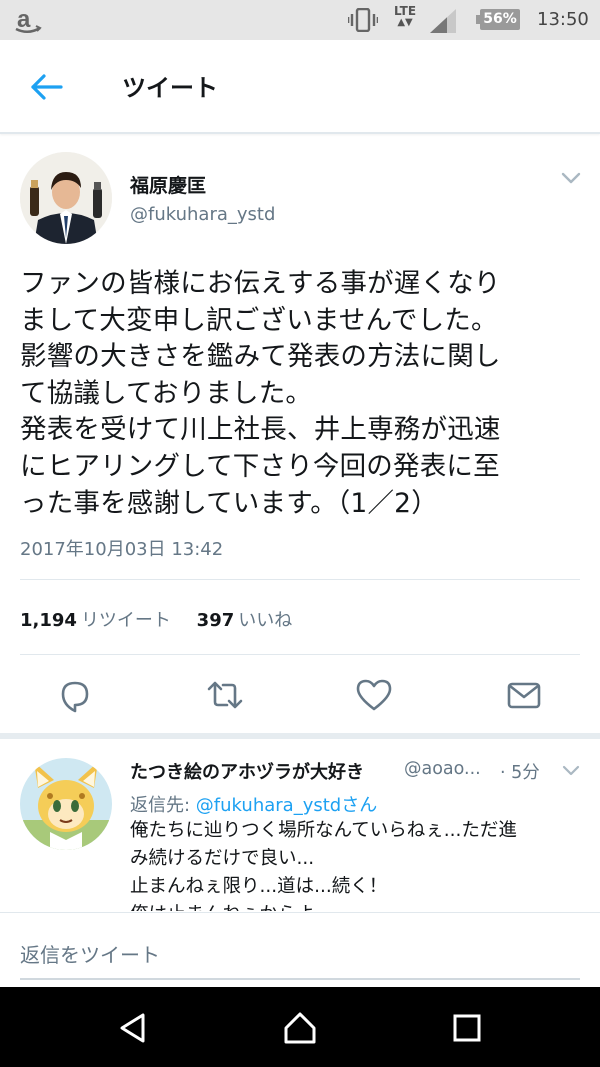 The image size is (600, 1067). Describe the element at coordinates (363, 20) in the screenshot. I see `vibrate-icon` at that location.